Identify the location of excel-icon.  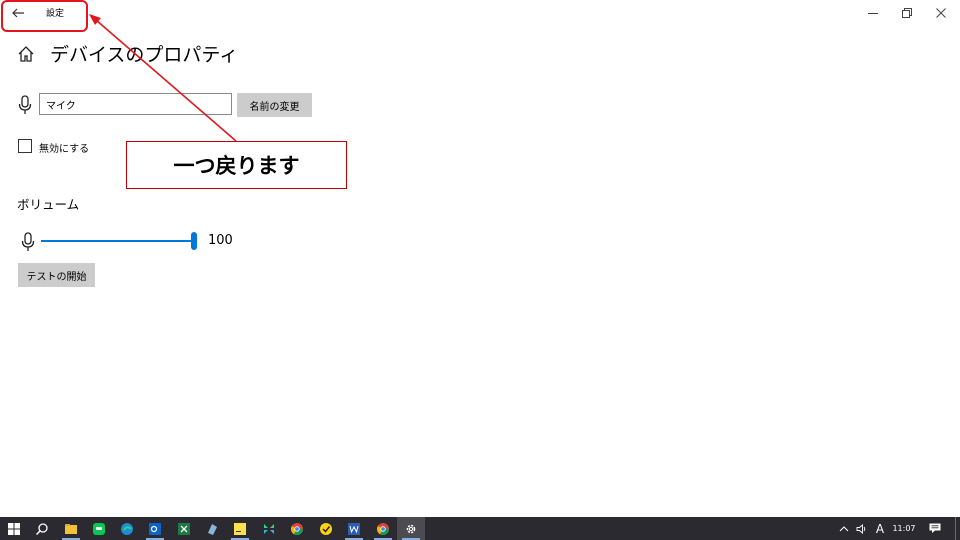
(184, 528).